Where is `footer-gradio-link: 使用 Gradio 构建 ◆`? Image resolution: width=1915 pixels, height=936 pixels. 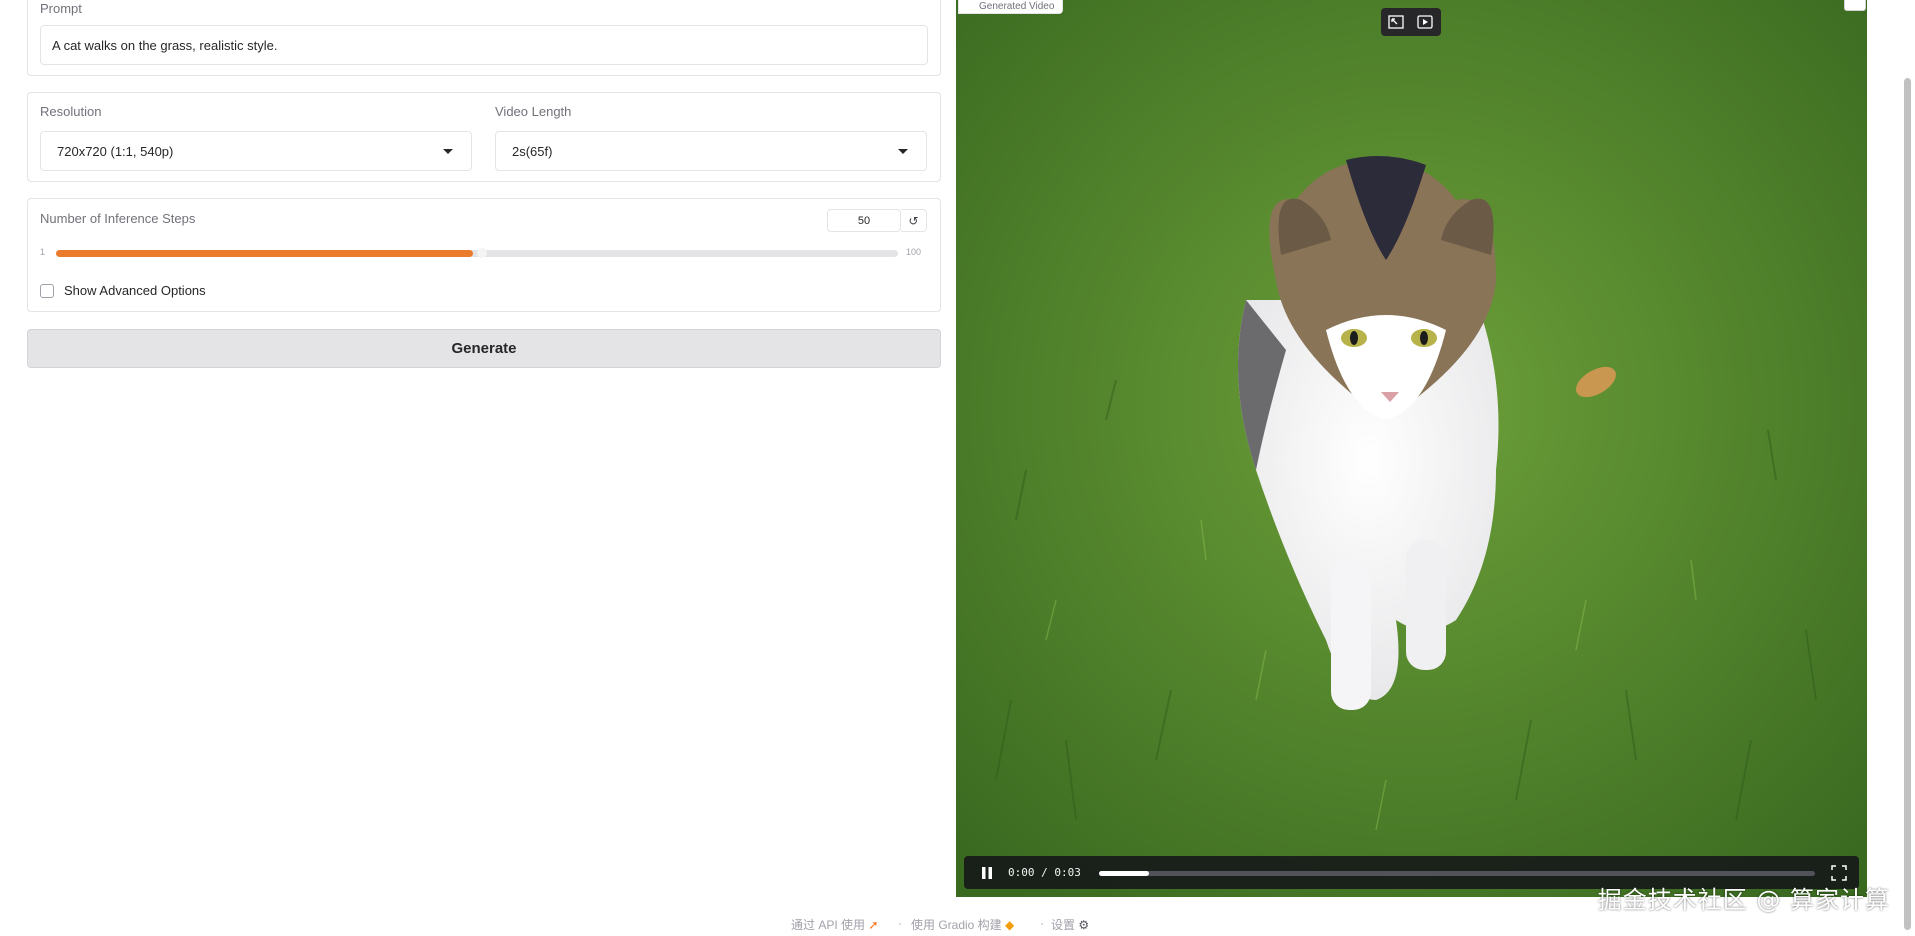
footer-gradio-link: 使用 Gradio 构建 ◆ is located at coordinates (962, 924).